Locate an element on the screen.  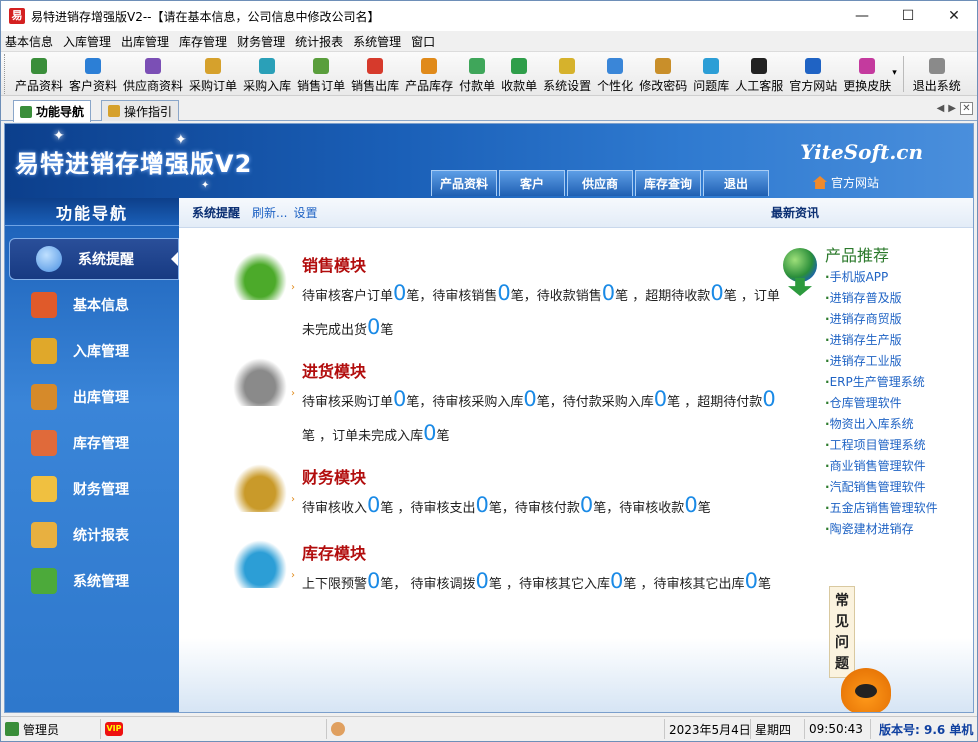
skin-dropdown-icon: ▾ is located at coordinates (894, 73).